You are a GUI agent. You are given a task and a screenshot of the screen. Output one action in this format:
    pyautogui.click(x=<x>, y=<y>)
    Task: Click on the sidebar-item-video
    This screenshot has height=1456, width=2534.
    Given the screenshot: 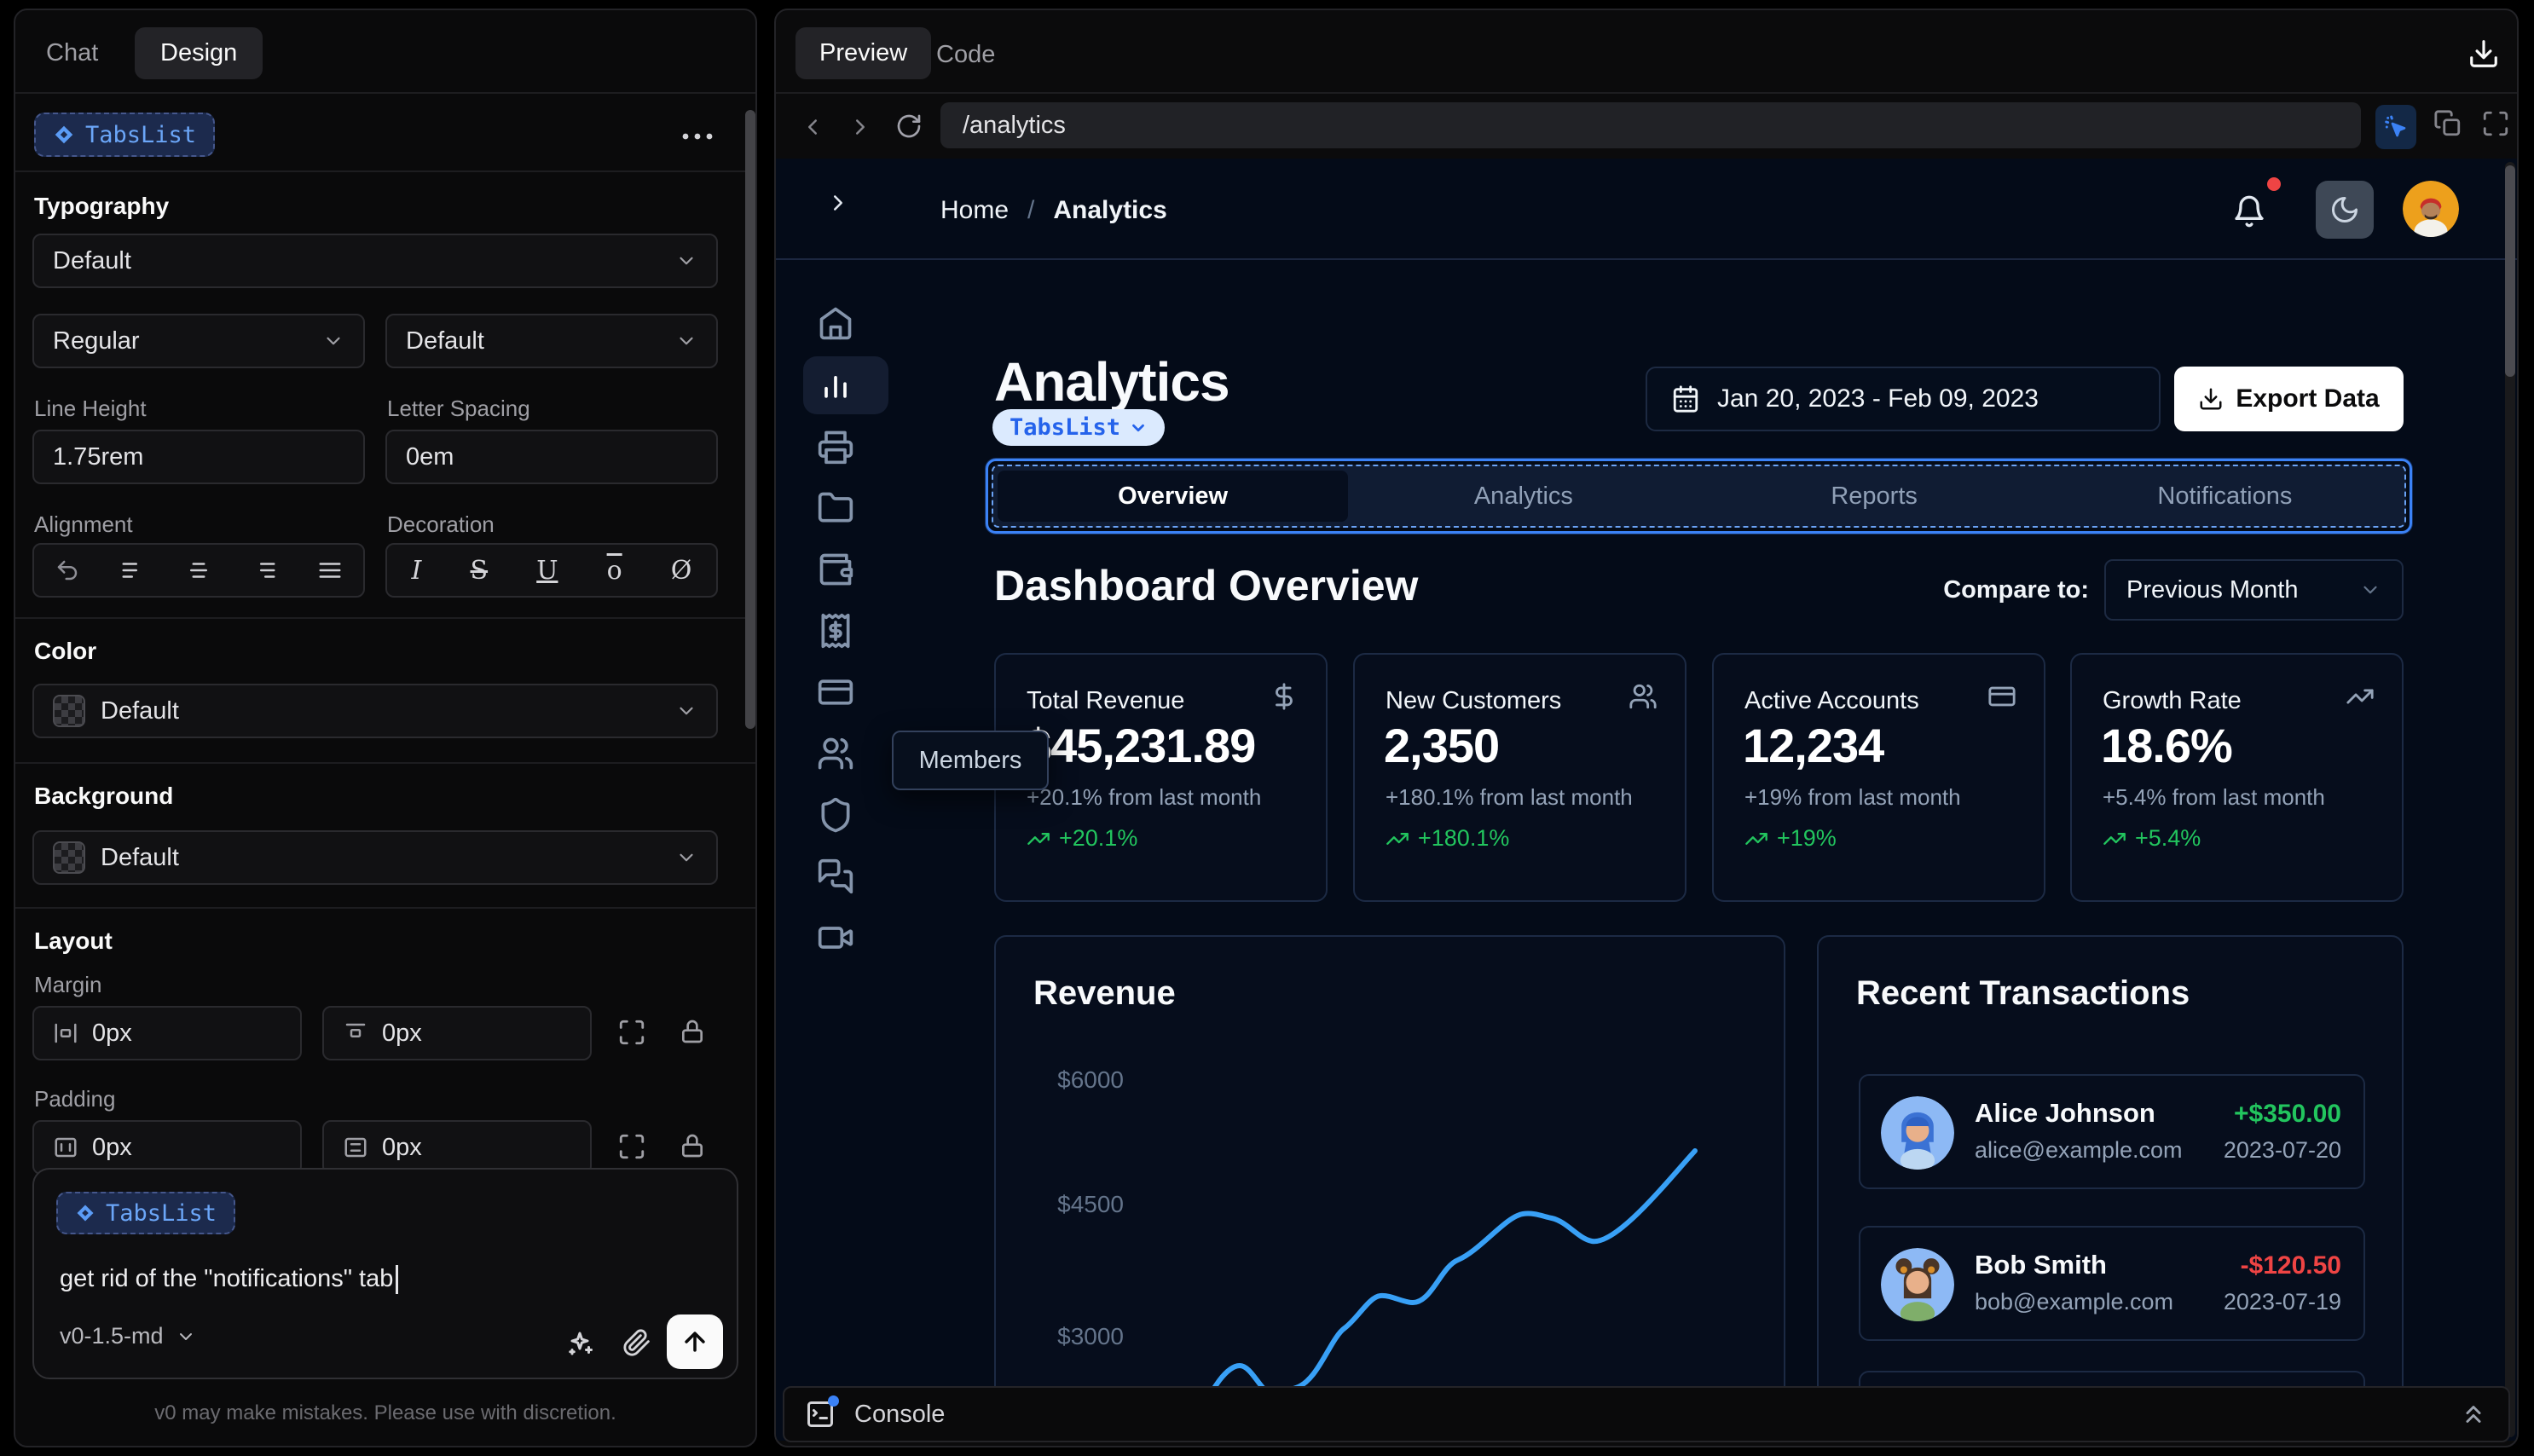 What is the action you would take?
    pyautogui.click(x=835, y=937)
    